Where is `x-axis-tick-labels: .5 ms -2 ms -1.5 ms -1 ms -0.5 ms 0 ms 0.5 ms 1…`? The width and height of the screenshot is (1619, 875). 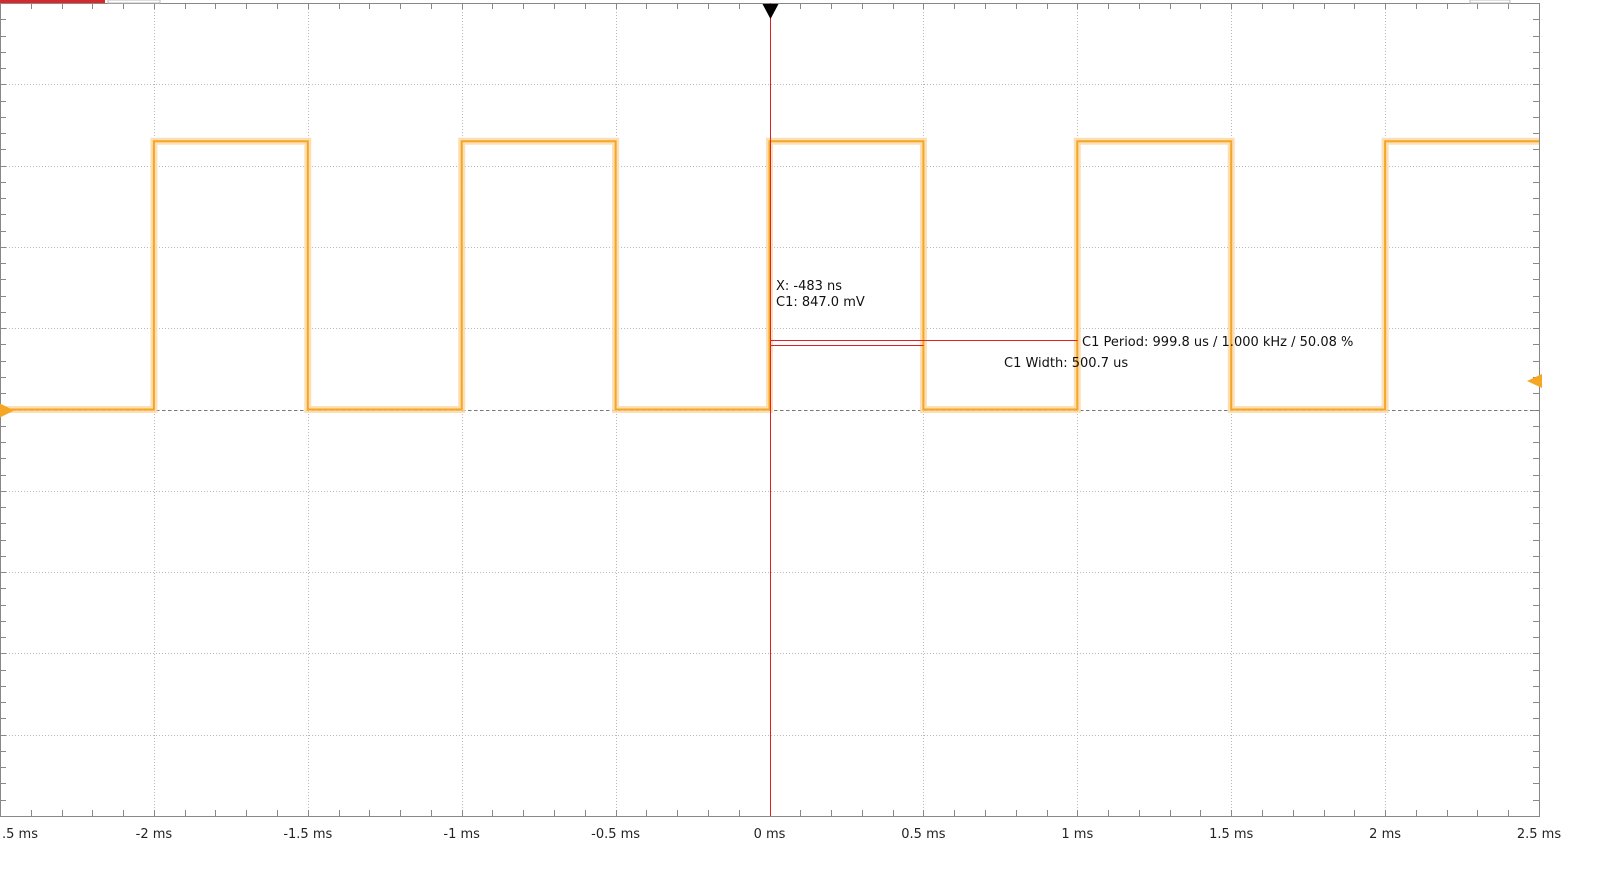
x-axis-tick-labels: .5 ms -2 ms -1.5 ms -1 ms -0.5 ms 0 ms 0.5 ms 1… is located at coordinates (781, 834).